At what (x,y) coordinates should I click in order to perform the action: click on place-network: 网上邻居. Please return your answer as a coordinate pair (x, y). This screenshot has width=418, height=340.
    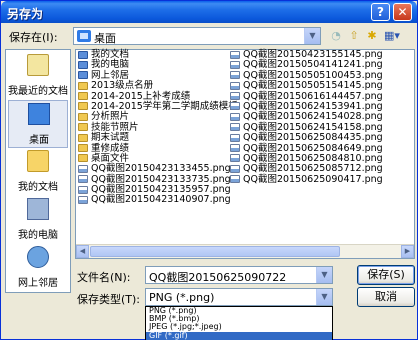
    Looking at the image, I should click on (38, 268).